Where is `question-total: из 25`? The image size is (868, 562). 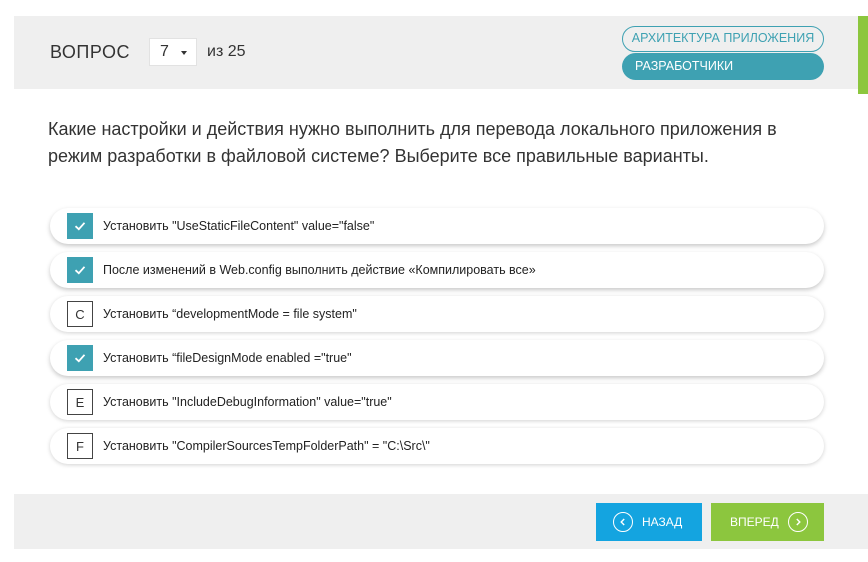 question-total: из 25 is located at coordinates (226, 51).